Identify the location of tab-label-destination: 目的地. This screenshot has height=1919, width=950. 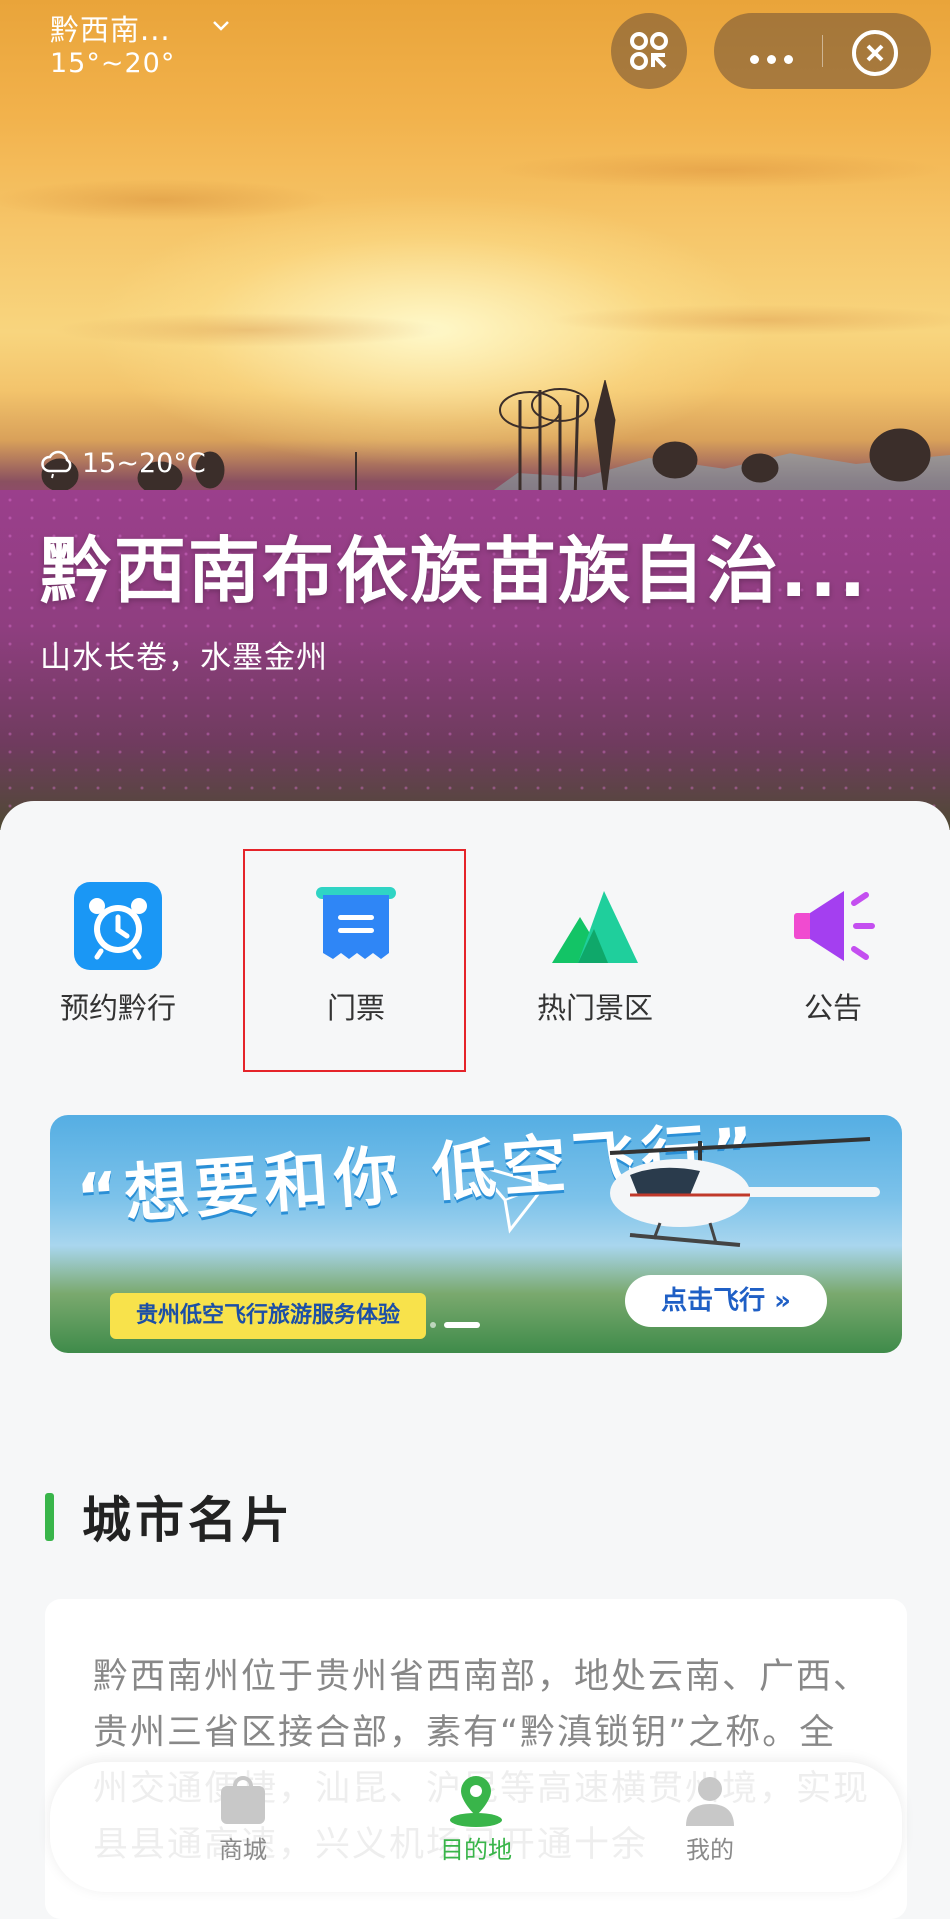
(476, 1850).